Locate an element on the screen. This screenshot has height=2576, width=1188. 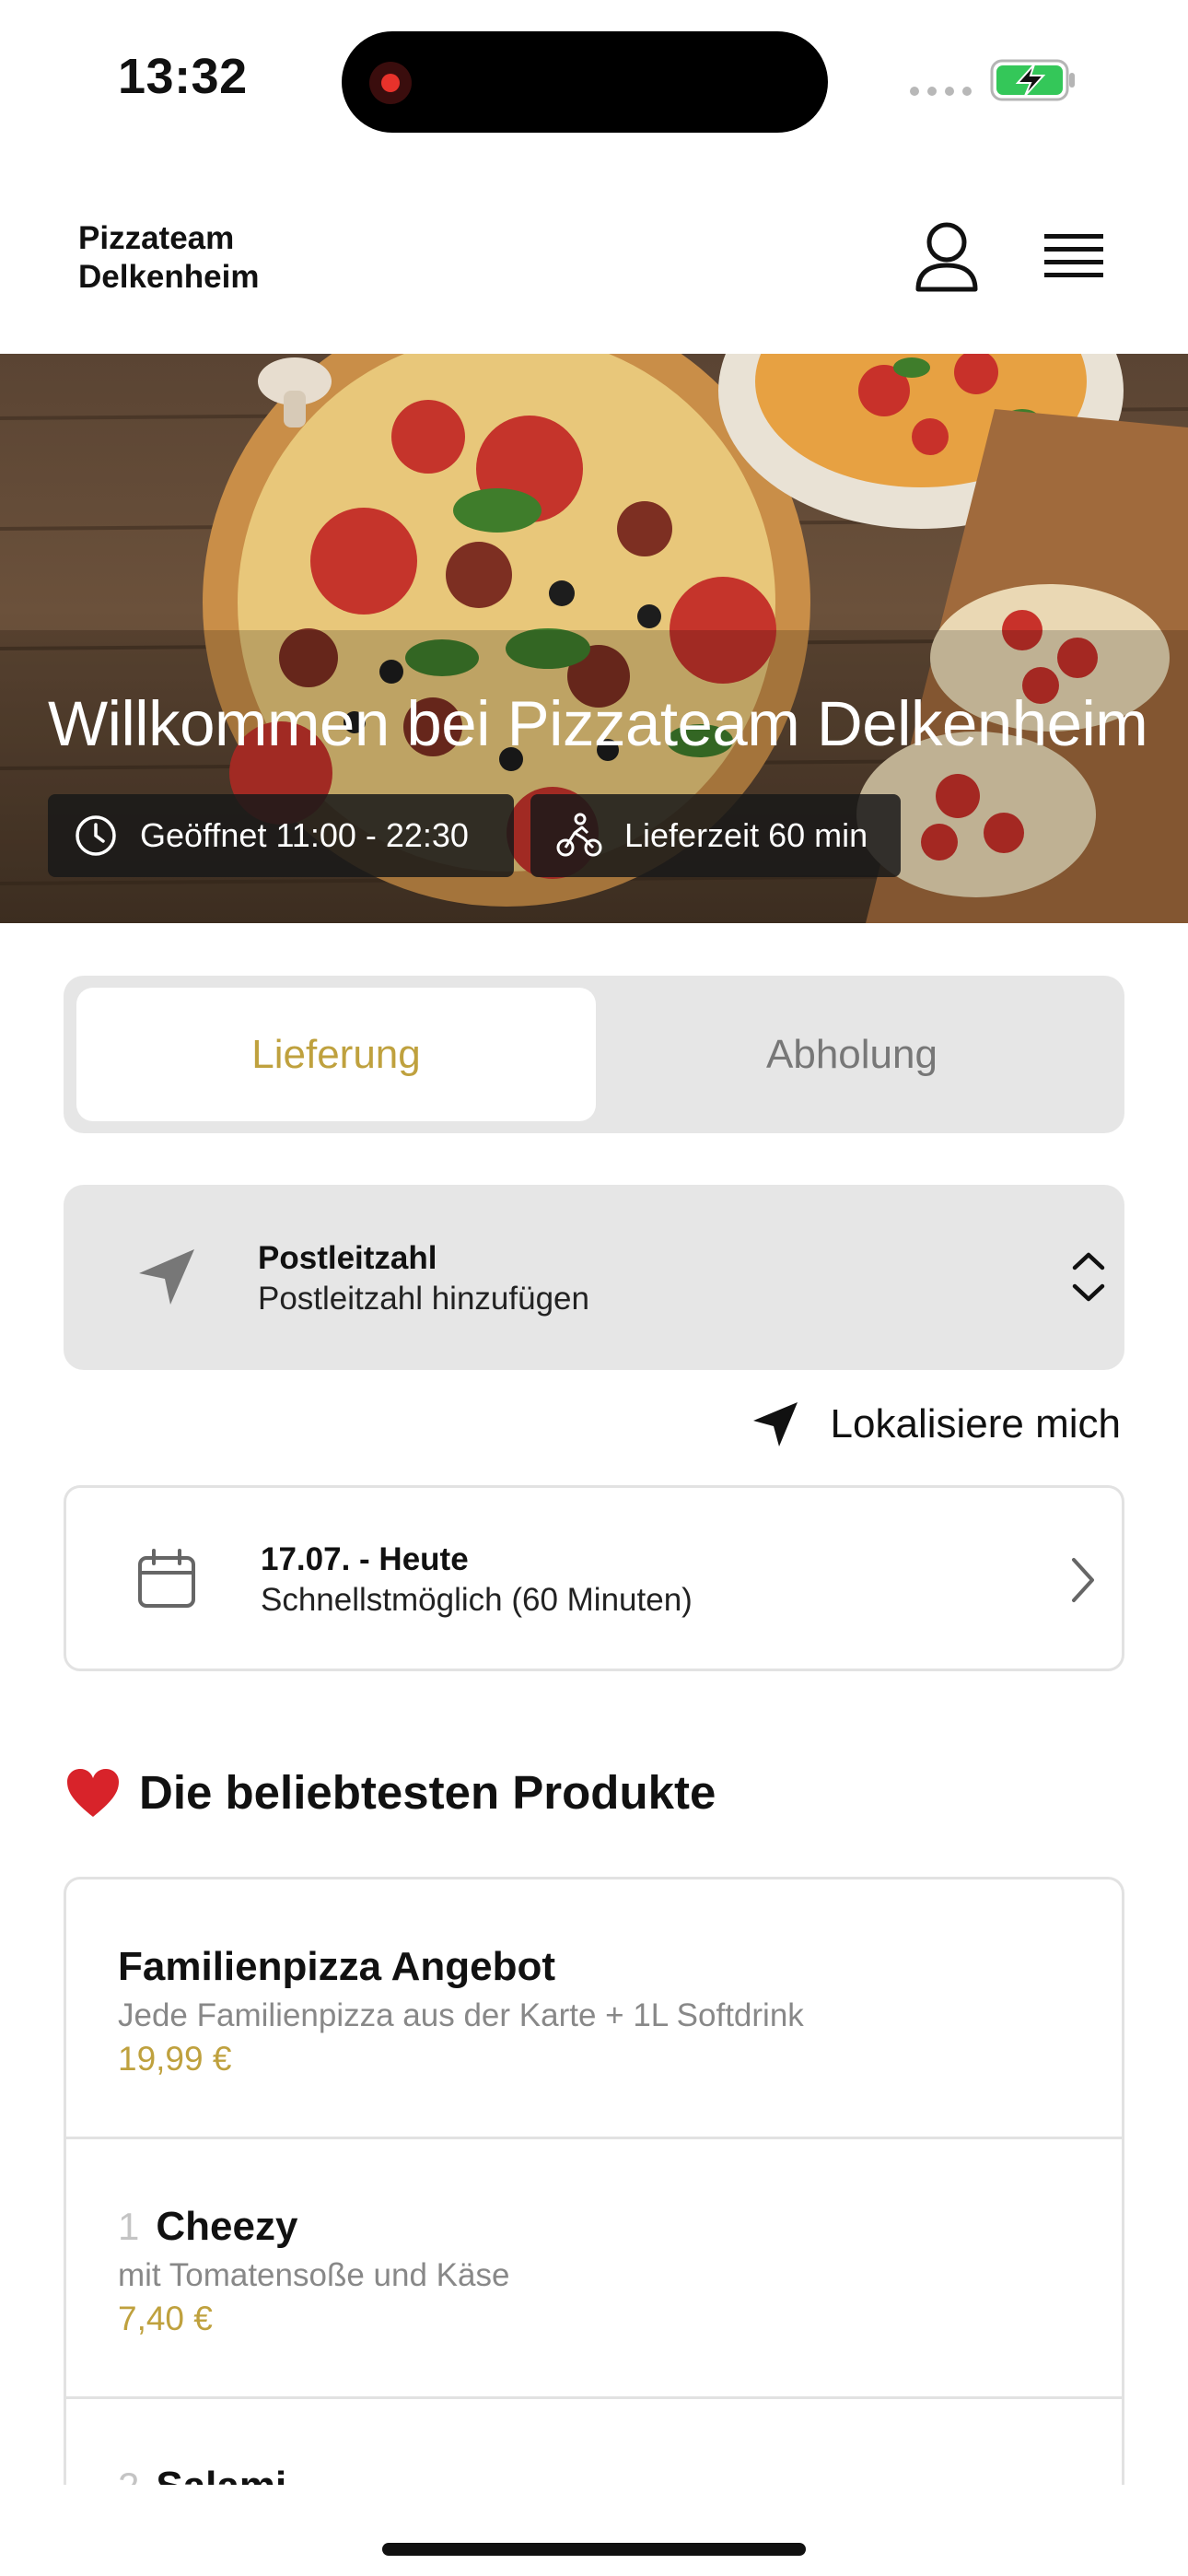
delivery-date-label: 17.07. - Heute is located at coordinates (365, 1559).